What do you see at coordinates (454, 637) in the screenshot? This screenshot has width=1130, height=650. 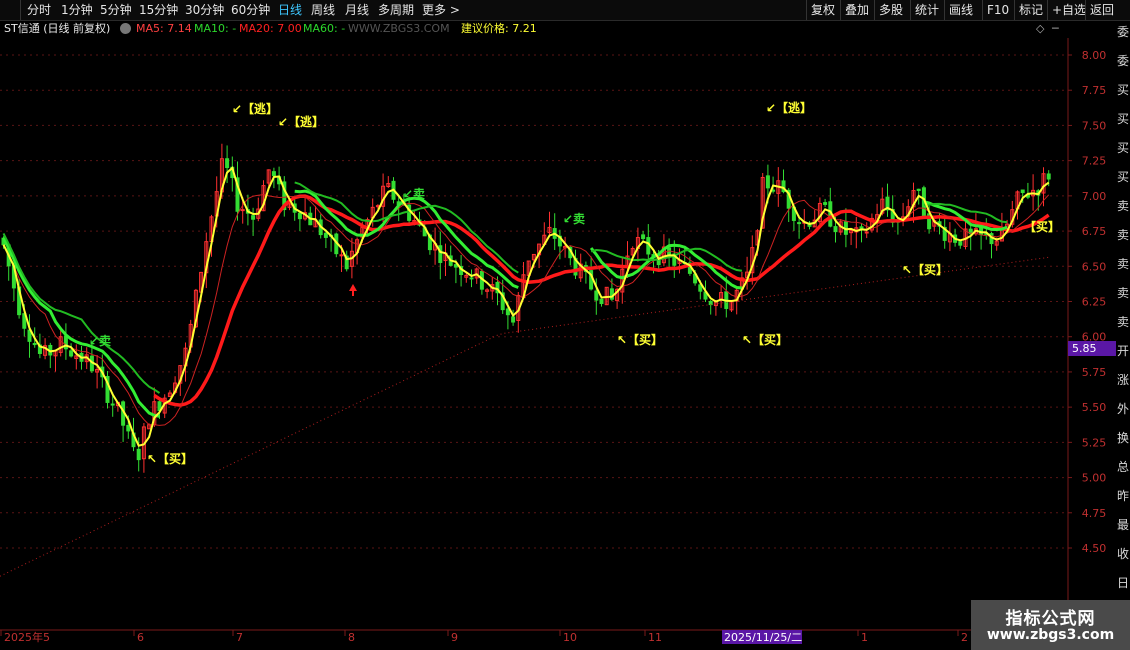 I see `date-label-4: 9` at bounding box center [454, 637].